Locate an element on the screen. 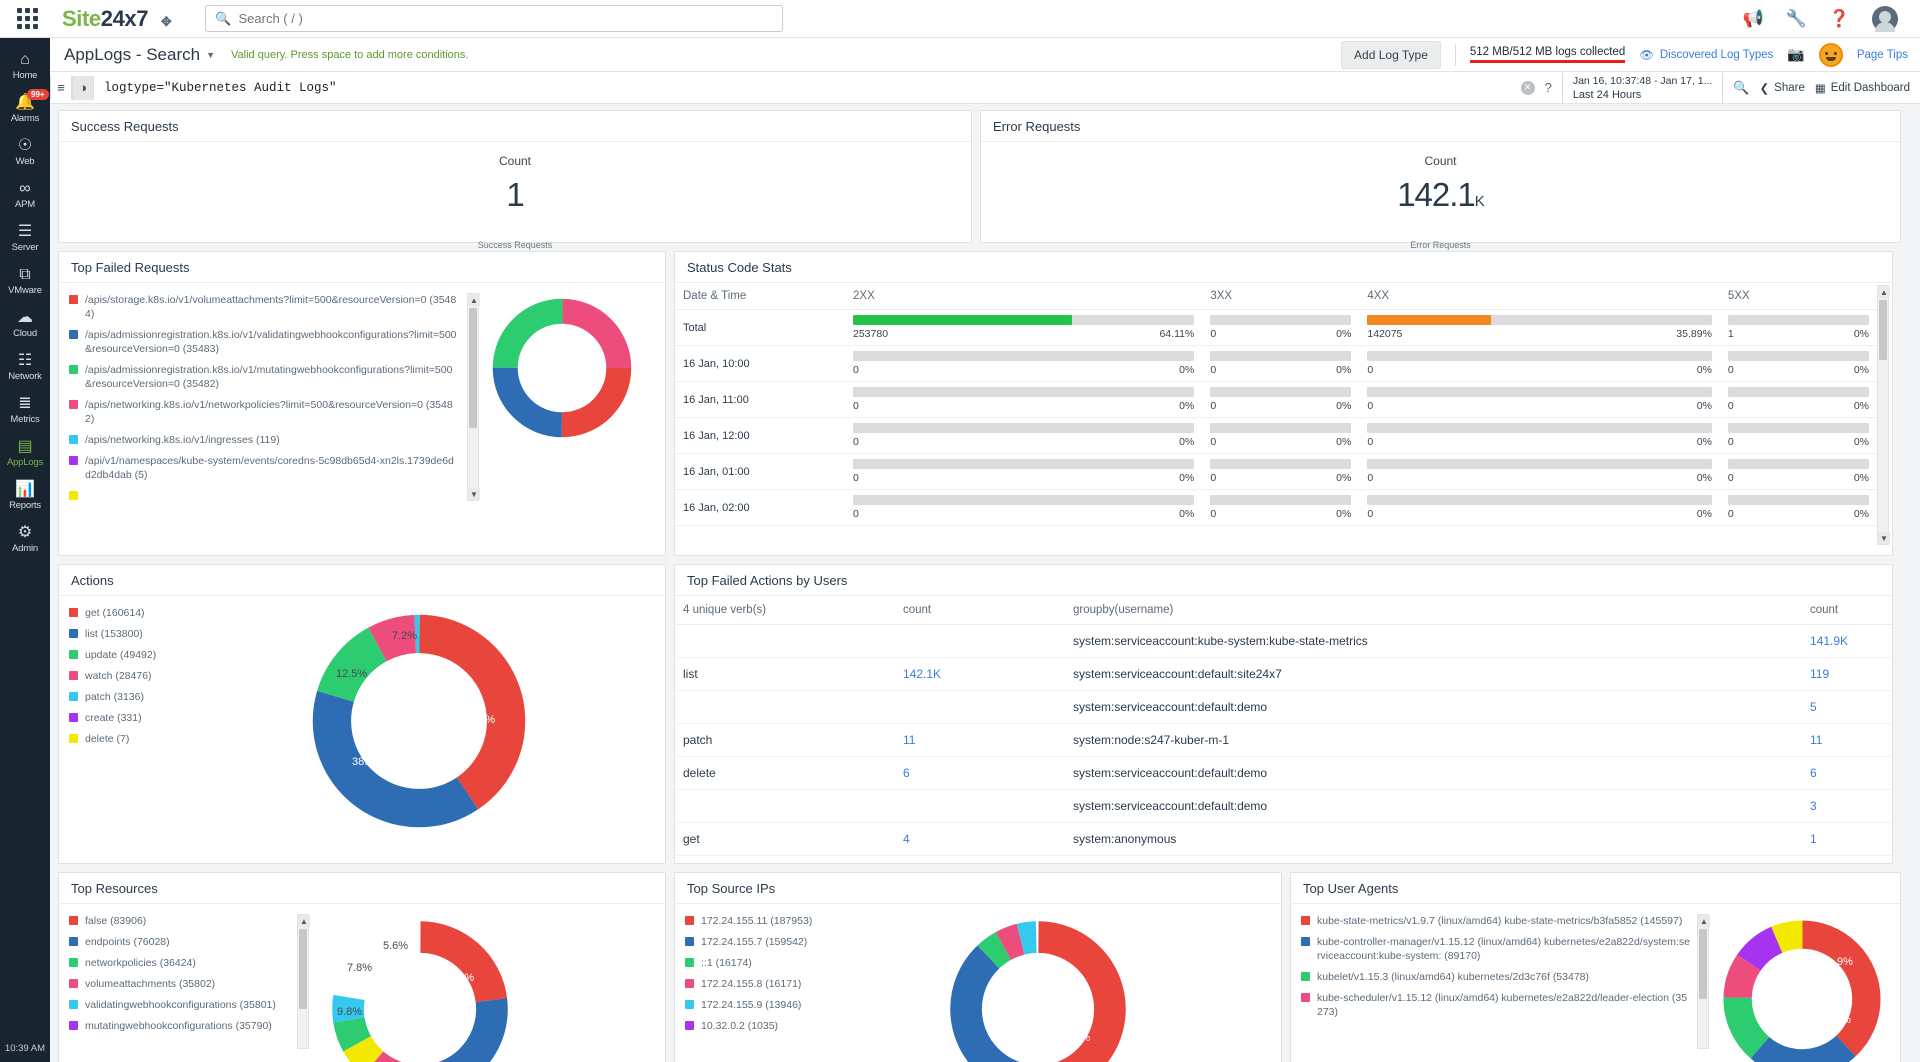 The height and width of the screenshot is (1062, 1920). expand-icon: ✥ is located at coordinates (166, 21).